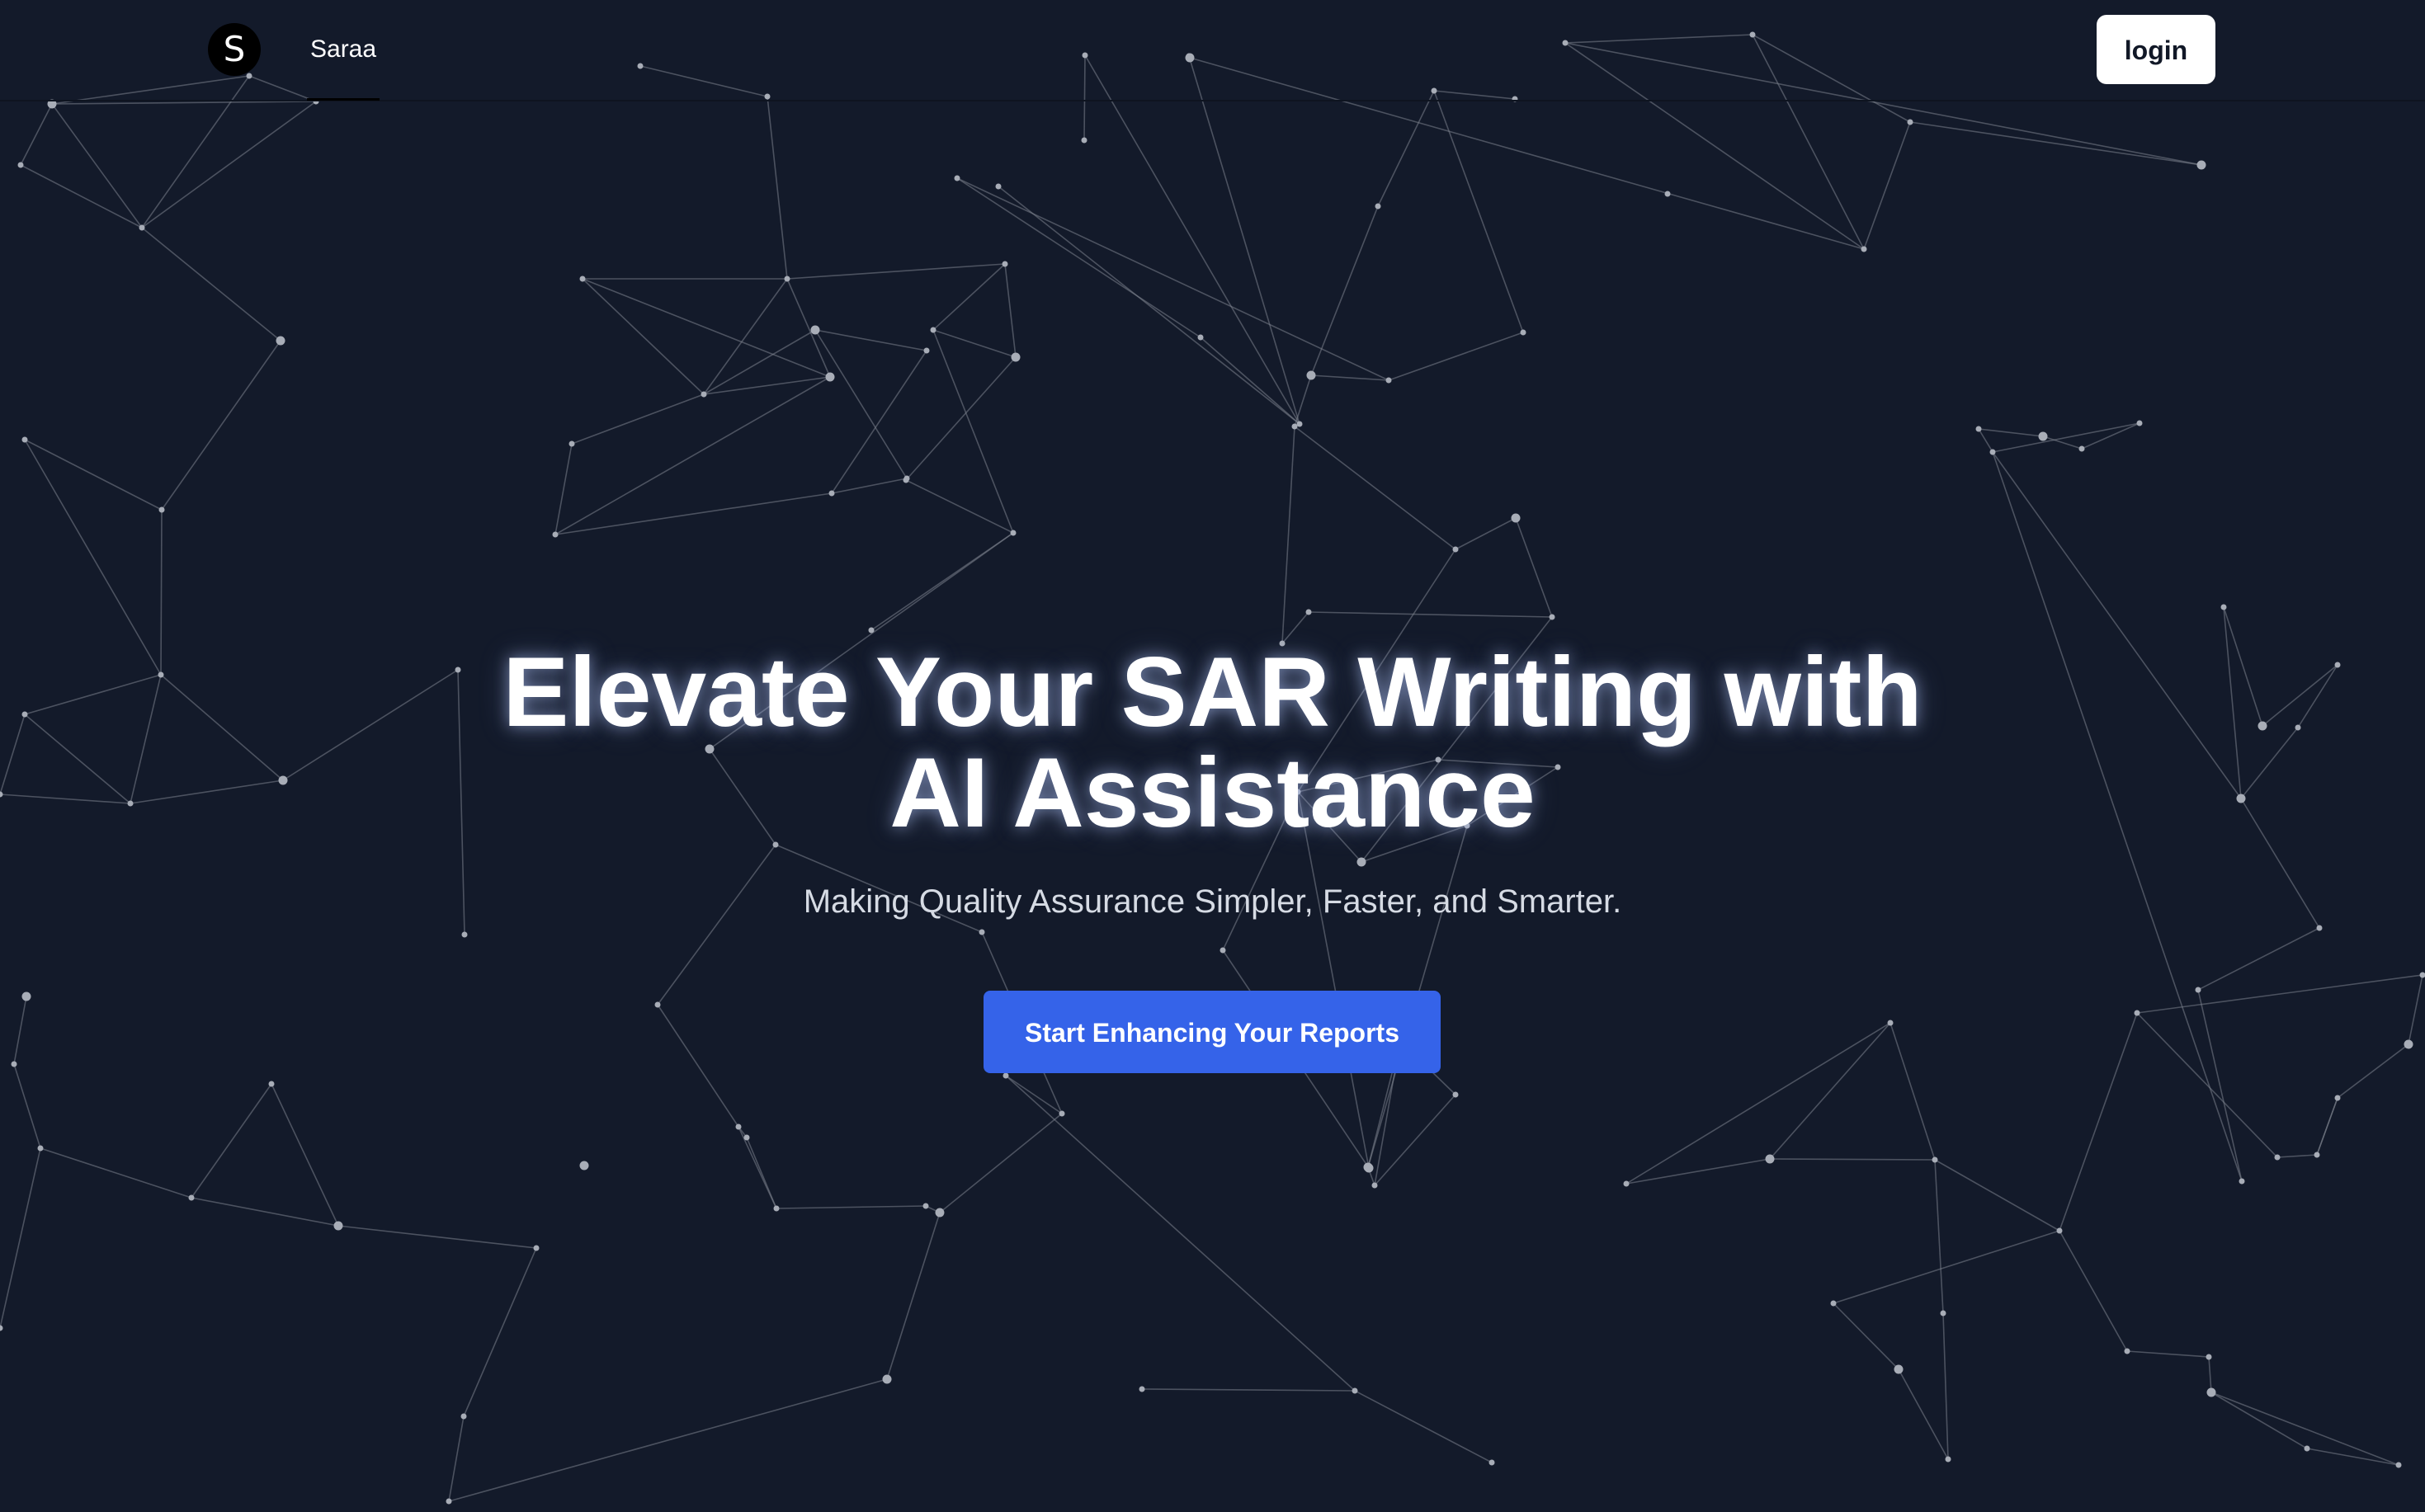 This screenshot has height=1512, width=2425. Describe the element at coordinates (234, 49) in the screenshot. I see `brand-logo: S` at that location.